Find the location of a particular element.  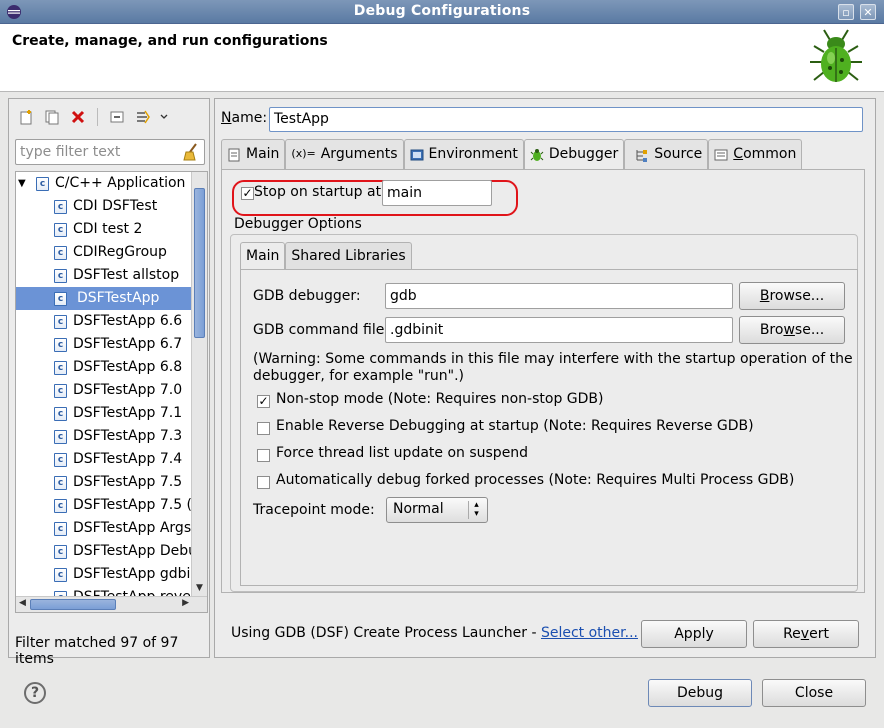

tree-item: c CDI test 2 is located at coordinates (104, 229).